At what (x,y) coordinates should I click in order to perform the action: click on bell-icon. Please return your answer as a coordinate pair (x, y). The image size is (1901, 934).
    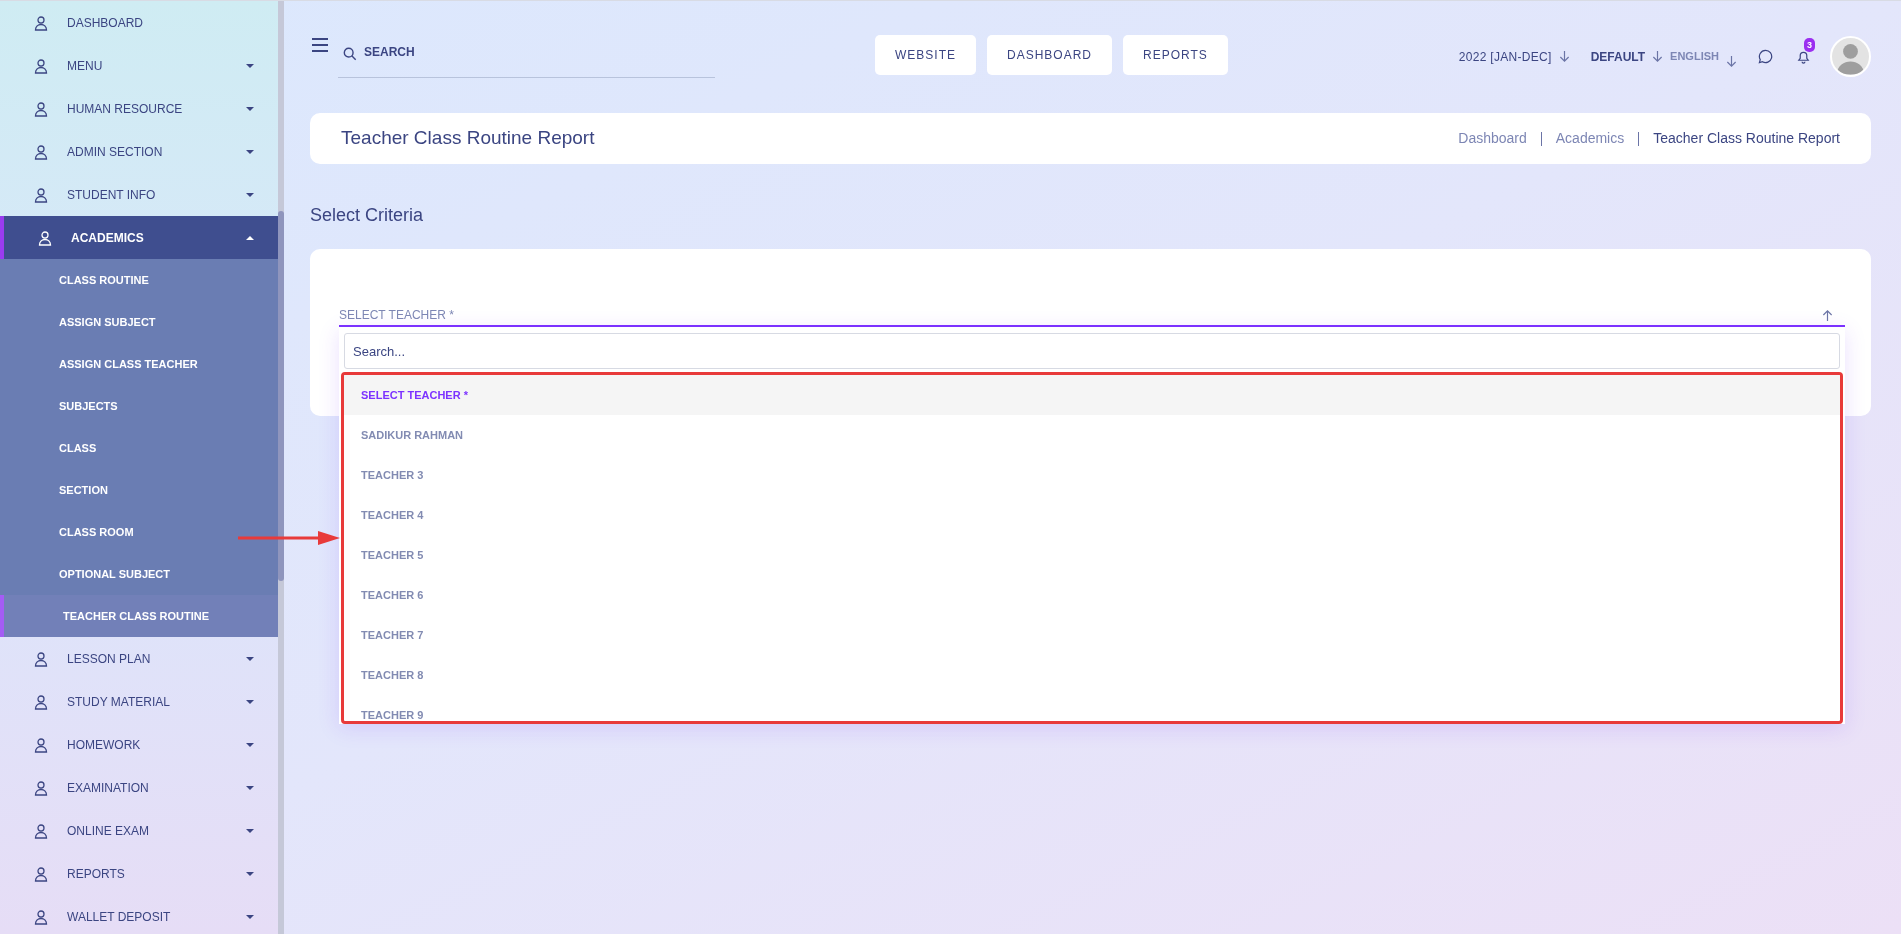
    Looking at the image, I should click on (1803, 56).